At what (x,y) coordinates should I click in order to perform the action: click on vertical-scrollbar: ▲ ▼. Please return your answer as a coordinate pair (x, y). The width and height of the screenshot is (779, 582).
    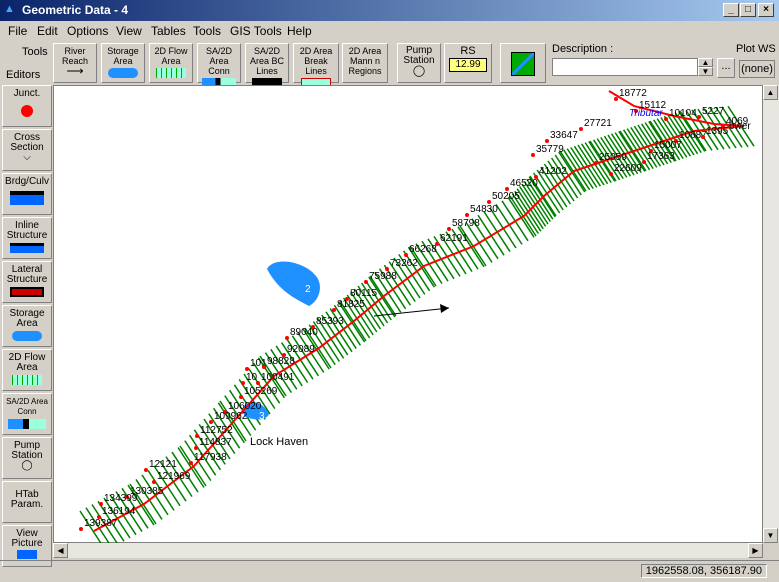
    Looking at the image, I should click on (771, 314).